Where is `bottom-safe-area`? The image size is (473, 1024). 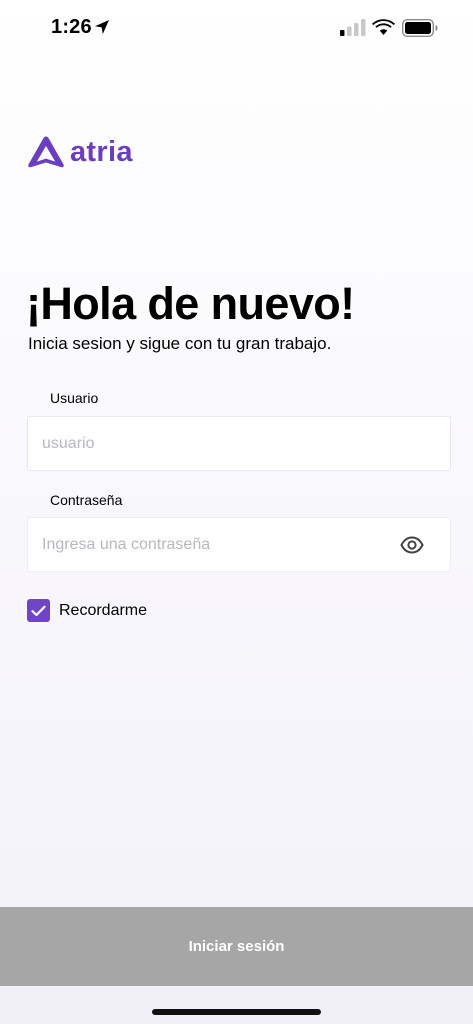 bottom-safe-area is located at coordinates (236, 1005).